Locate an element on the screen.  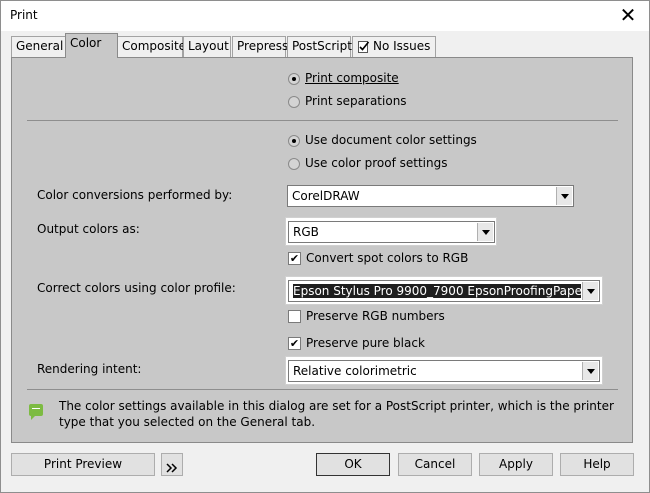
title-bar: Print ✕ is located at coordinates (325, 16).